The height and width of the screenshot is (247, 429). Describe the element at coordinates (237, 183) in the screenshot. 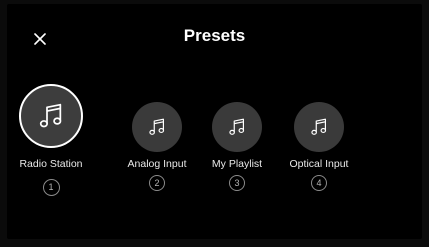

I see `preset-number-badge: 3` at that location.